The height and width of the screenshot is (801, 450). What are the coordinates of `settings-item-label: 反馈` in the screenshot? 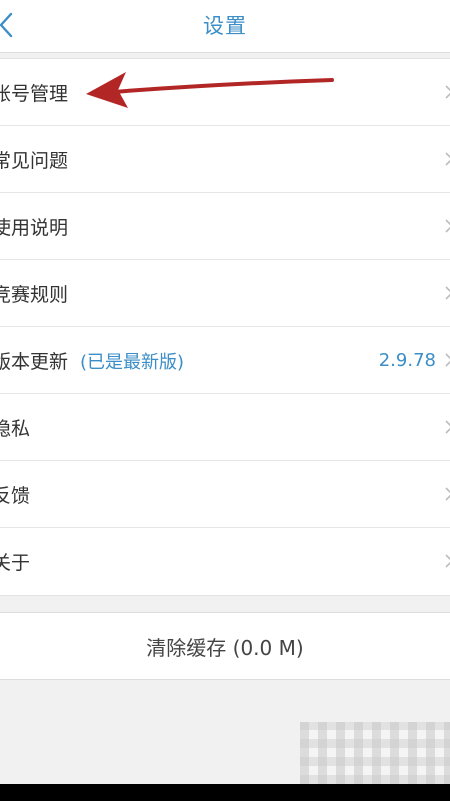 It's located at (15, 495).